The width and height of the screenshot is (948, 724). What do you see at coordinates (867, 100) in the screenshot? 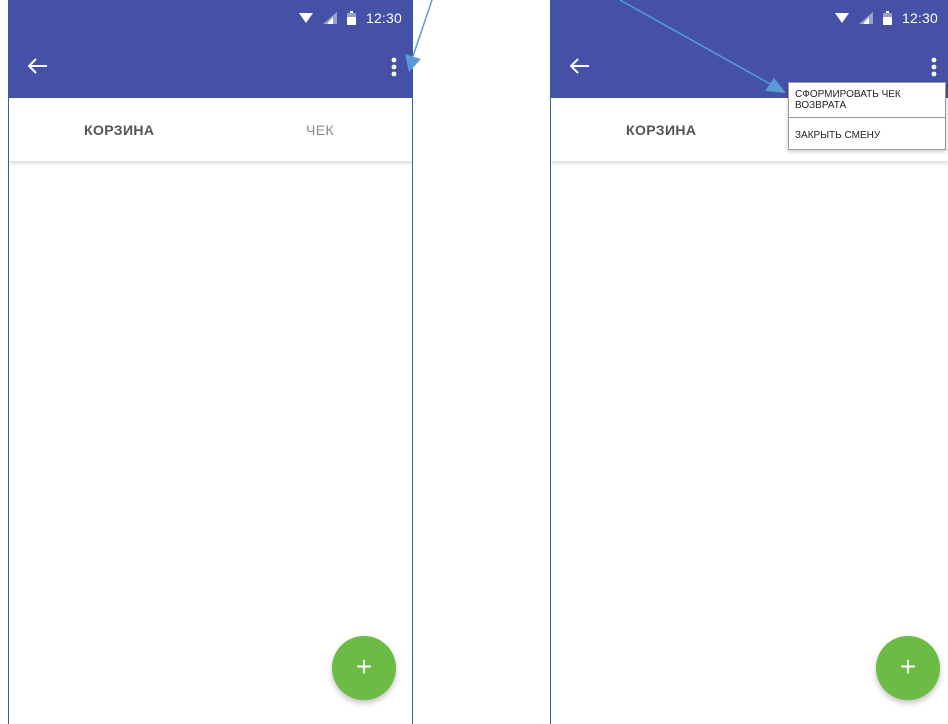
I see `menu-item-create-return-receipt: СФОРМИРОВАТЬ ЧЕК ВОЗВРАТА` at bounding box center [867, 100].